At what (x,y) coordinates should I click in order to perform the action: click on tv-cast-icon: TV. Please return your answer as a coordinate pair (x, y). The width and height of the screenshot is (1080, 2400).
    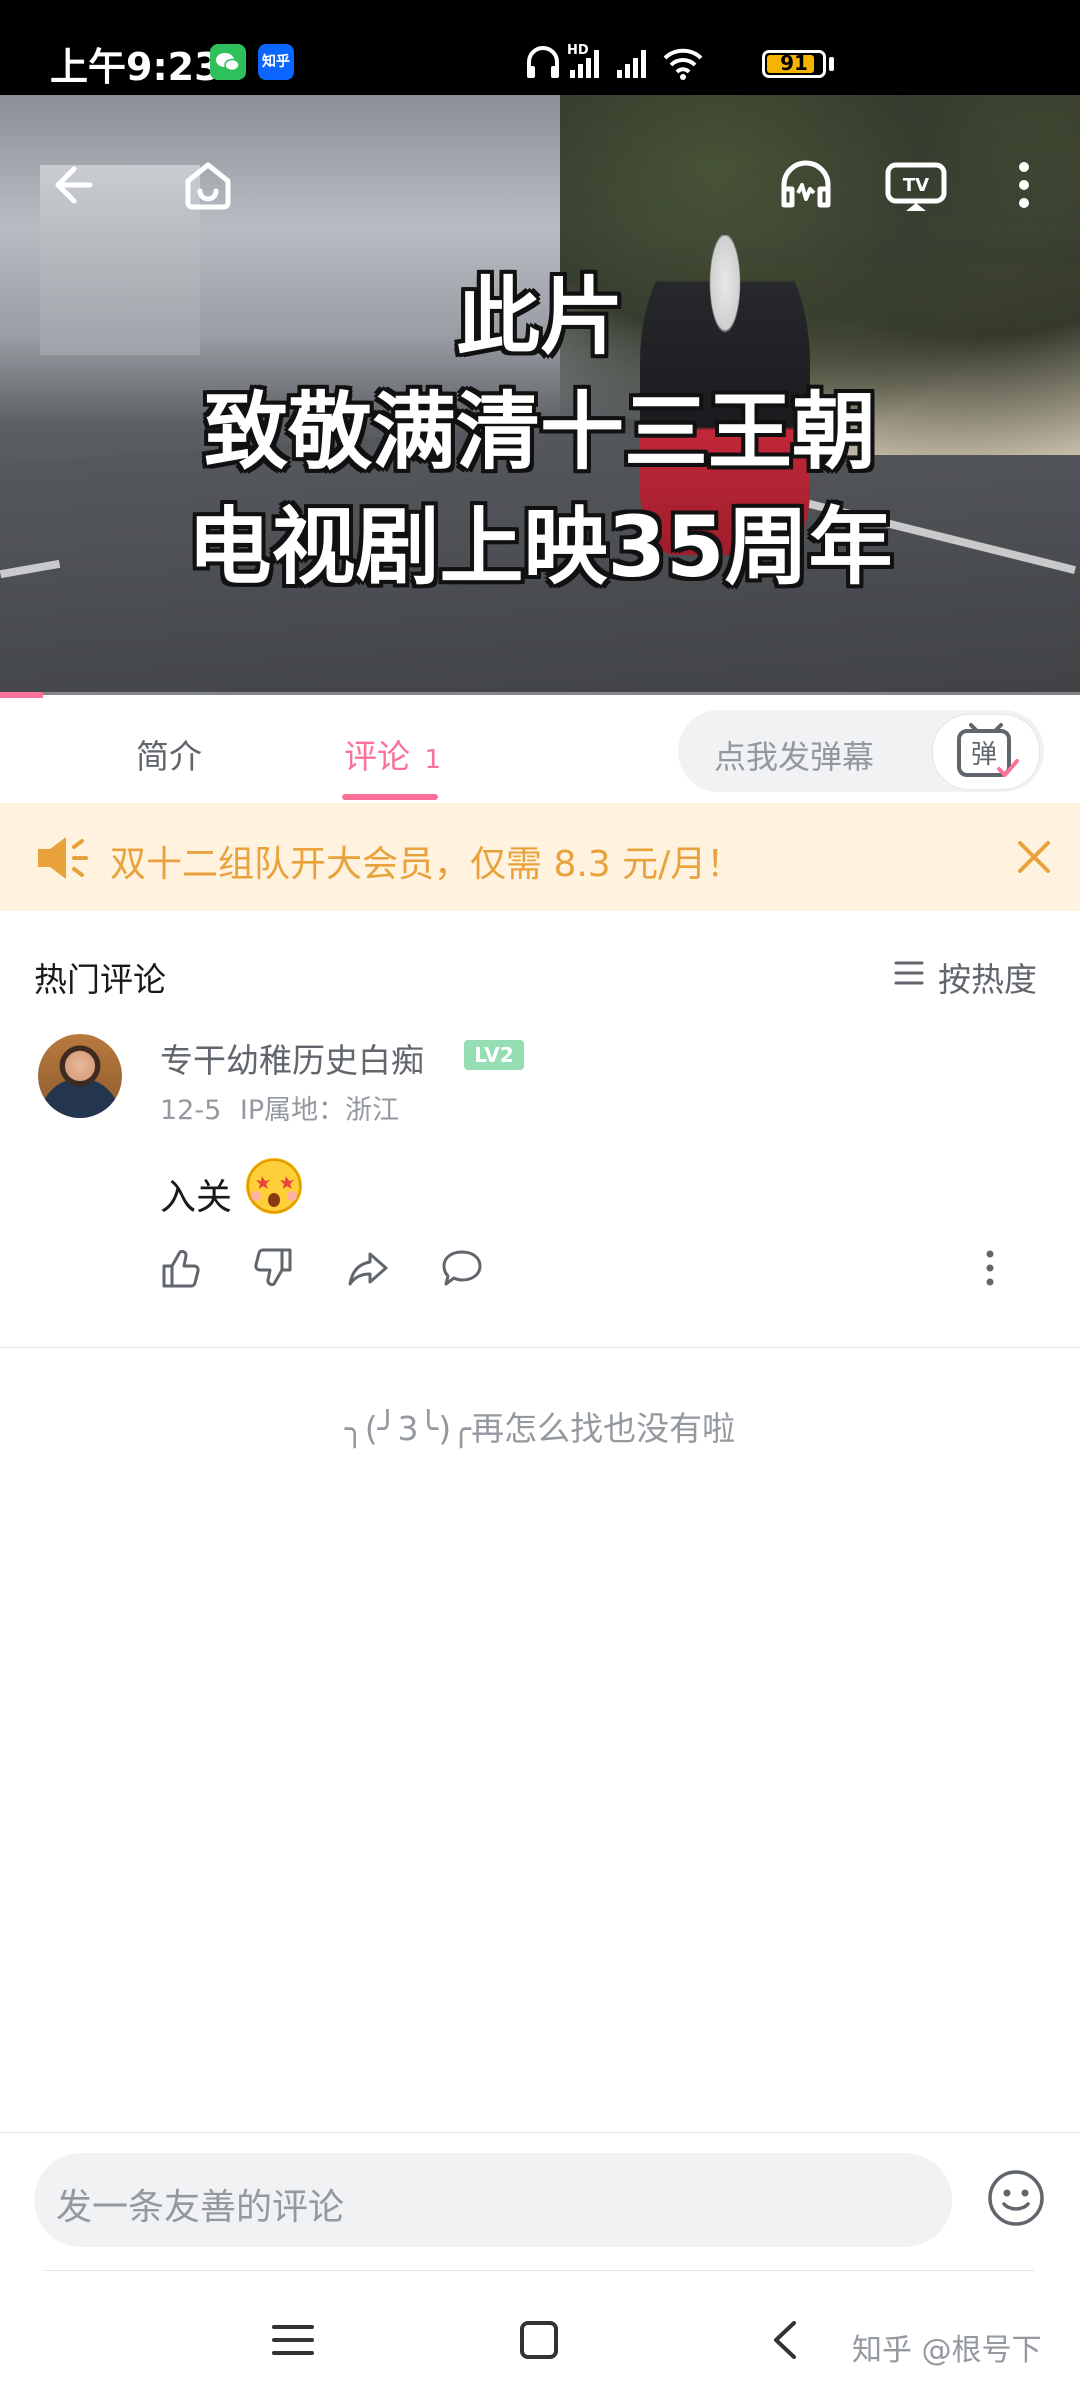
    Looking at the image, I should click on (916, 185).